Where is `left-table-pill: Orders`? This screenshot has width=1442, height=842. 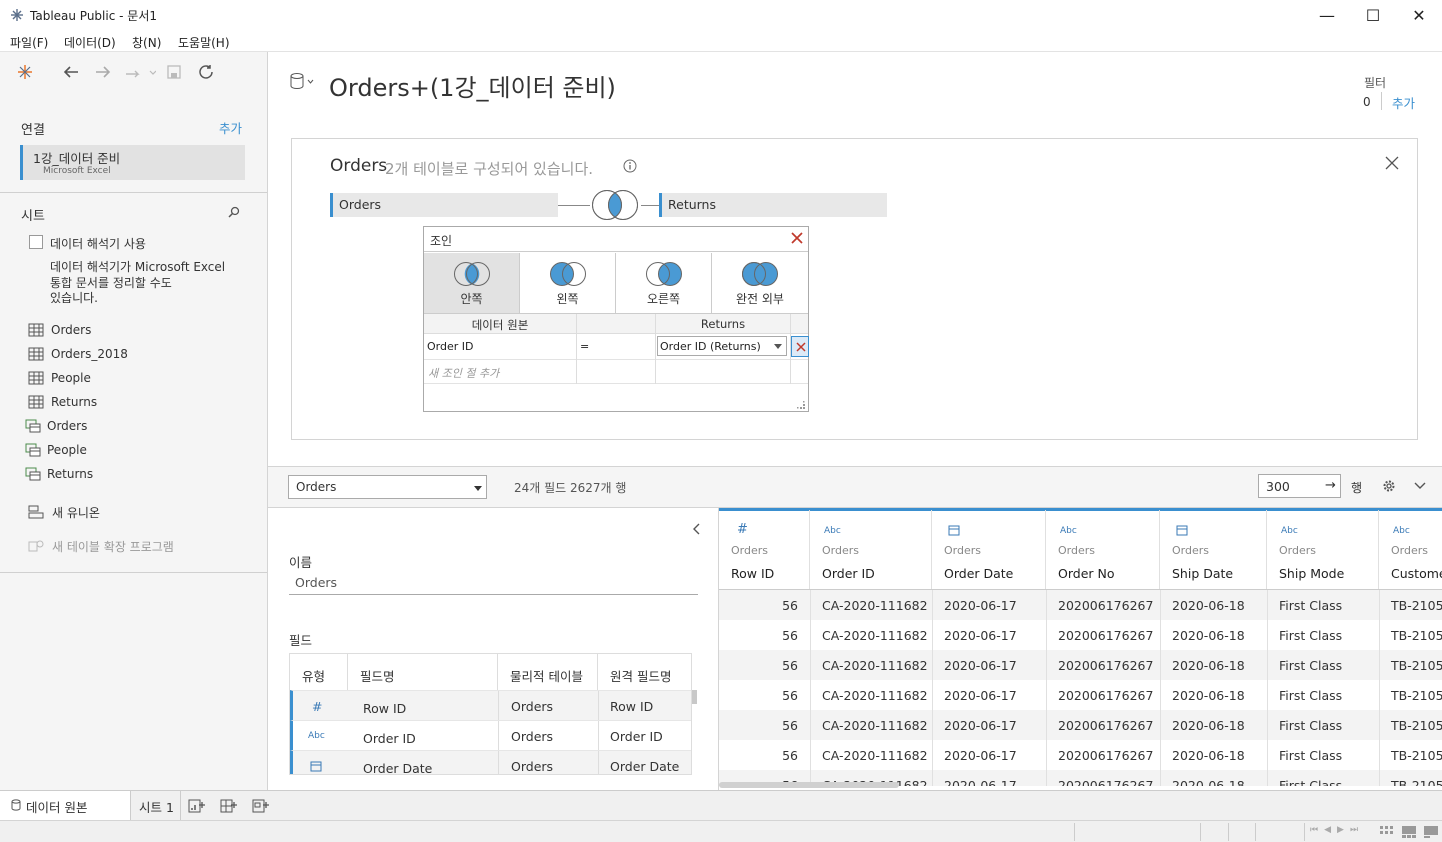 left-table-pill: Orders is located at coordinates (444, 205).